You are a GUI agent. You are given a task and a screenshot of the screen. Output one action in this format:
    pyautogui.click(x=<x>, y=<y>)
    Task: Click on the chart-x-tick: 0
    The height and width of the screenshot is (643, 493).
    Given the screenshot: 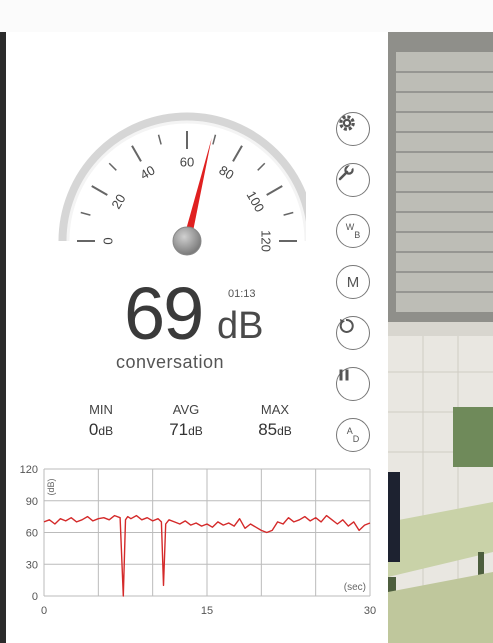 What is the action you would take?
    pyautogui.click(x=44, y=611)
    